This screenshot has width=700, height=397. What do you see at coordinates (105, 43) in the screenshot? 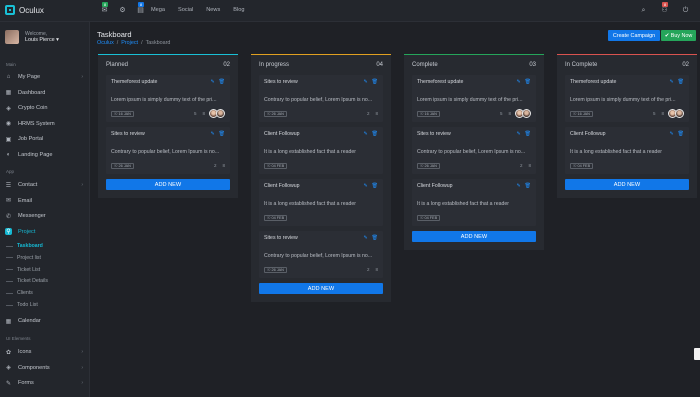
I see `breadcrumb-oculux: Oculux` at bounding box center [105, 43].